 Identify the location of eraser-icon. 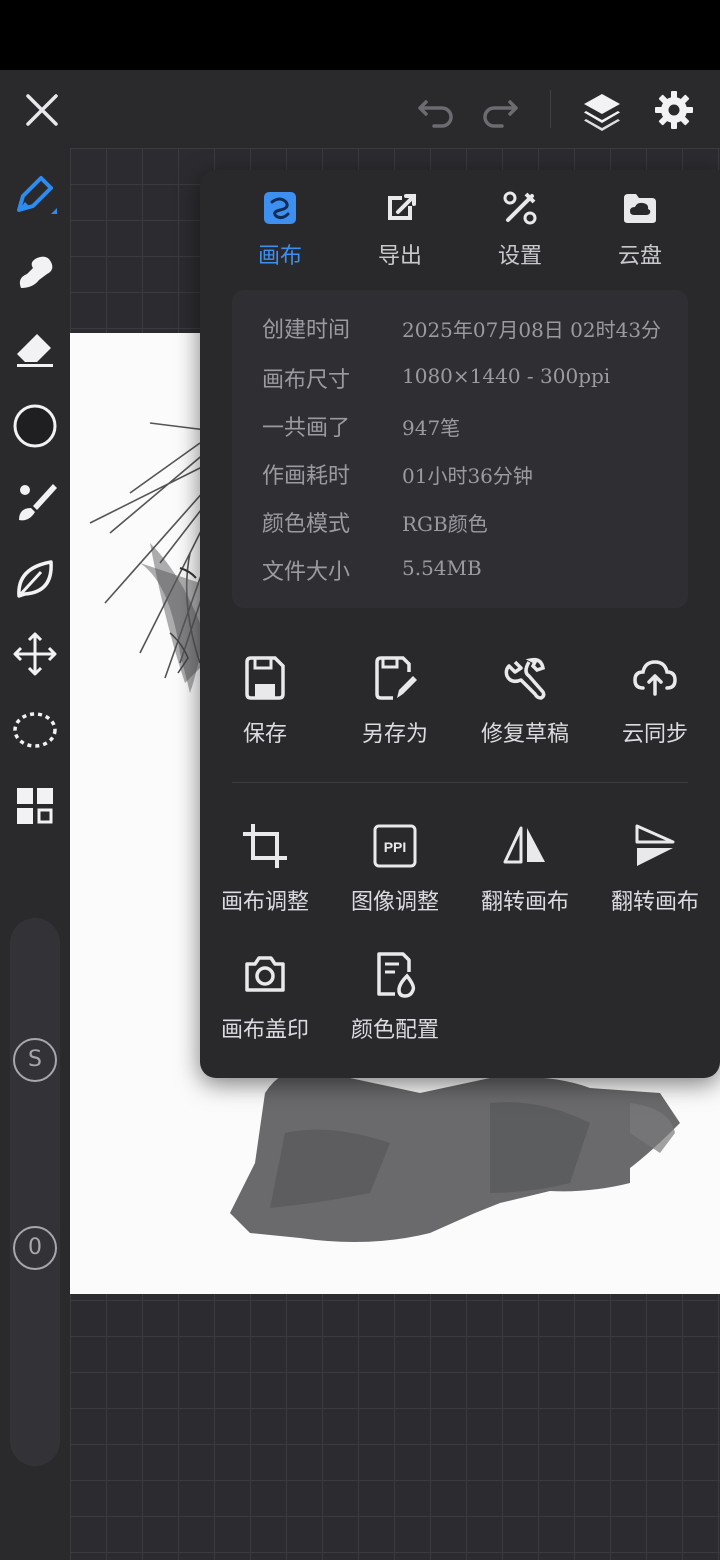
(35, 348).